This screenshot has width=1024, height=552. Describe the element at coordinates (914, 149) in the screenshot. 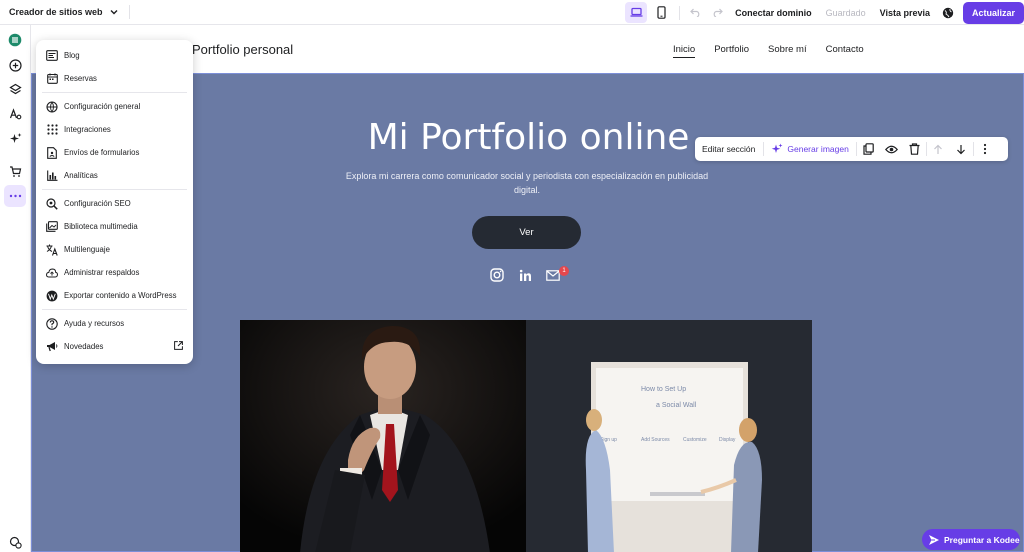

I see `delete-section-button` at that location.